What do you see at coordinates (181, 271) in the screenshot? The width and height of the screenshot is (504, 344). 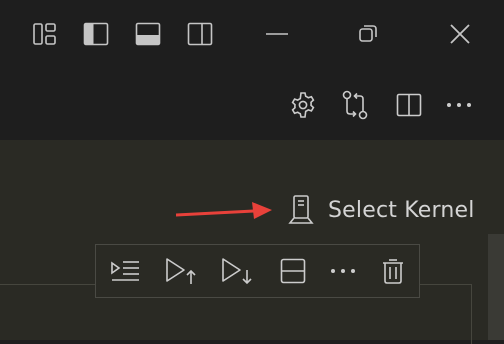 I see `execute-cell-and-above-icon` at bounding box center [181, 271].